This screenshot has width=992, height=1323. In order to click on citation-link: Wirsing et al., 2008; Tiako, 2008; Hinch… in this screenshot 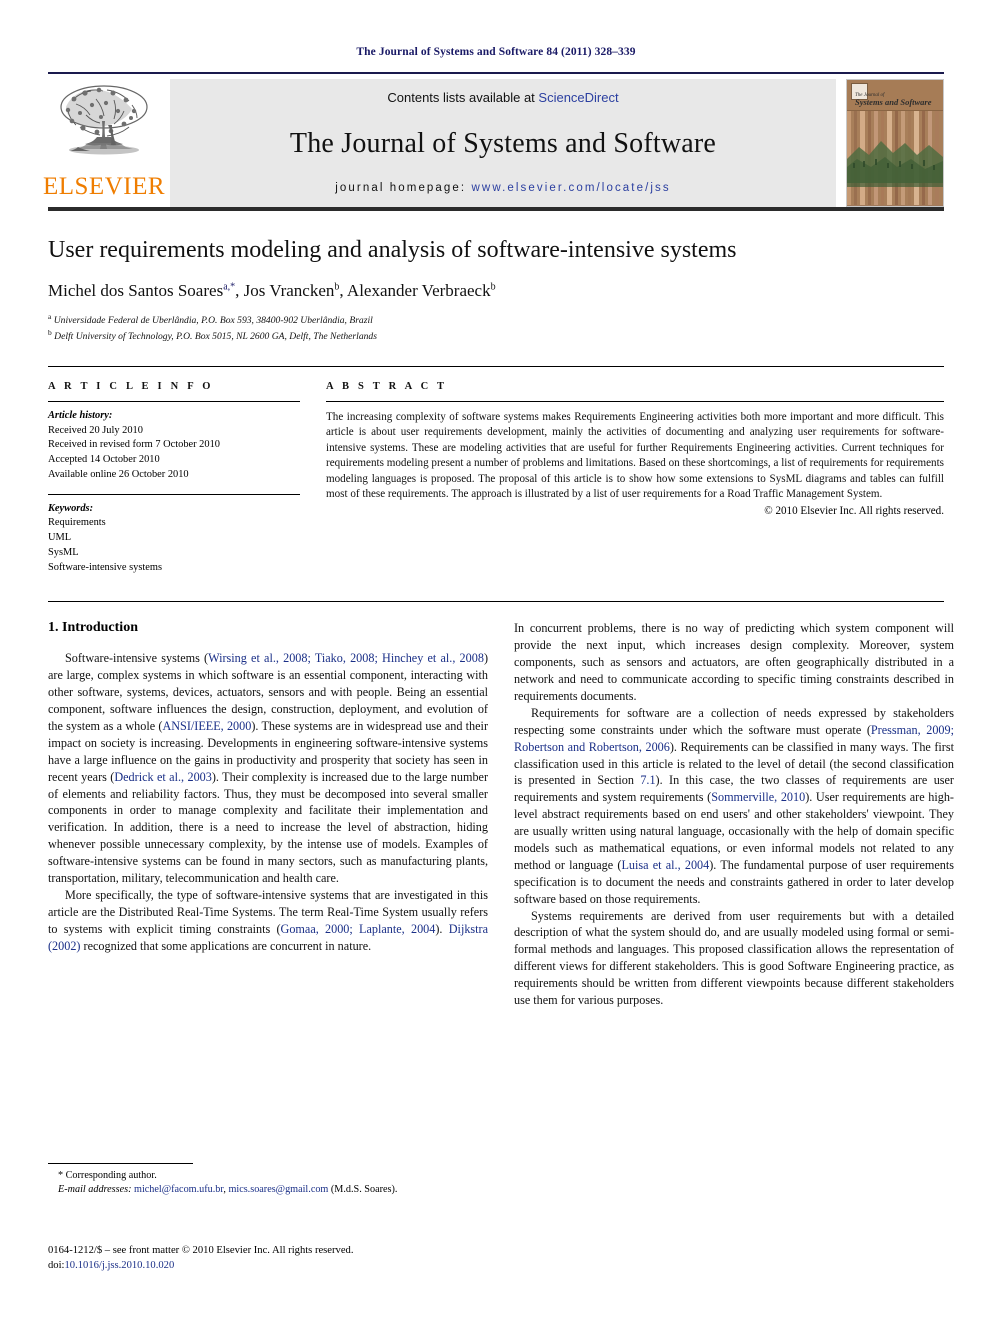, I will do `click(346, 658)`.